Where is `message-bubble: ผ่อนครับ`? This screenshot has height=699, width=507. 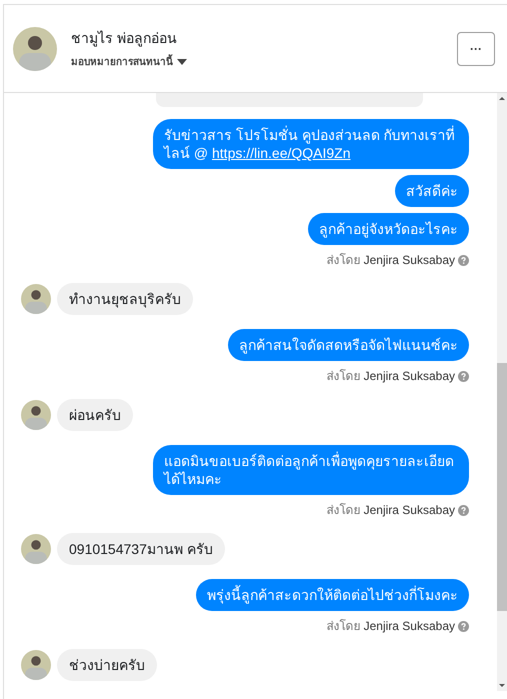 message-bubble: ผ่อนครับ is located at coordinates (95, 415).